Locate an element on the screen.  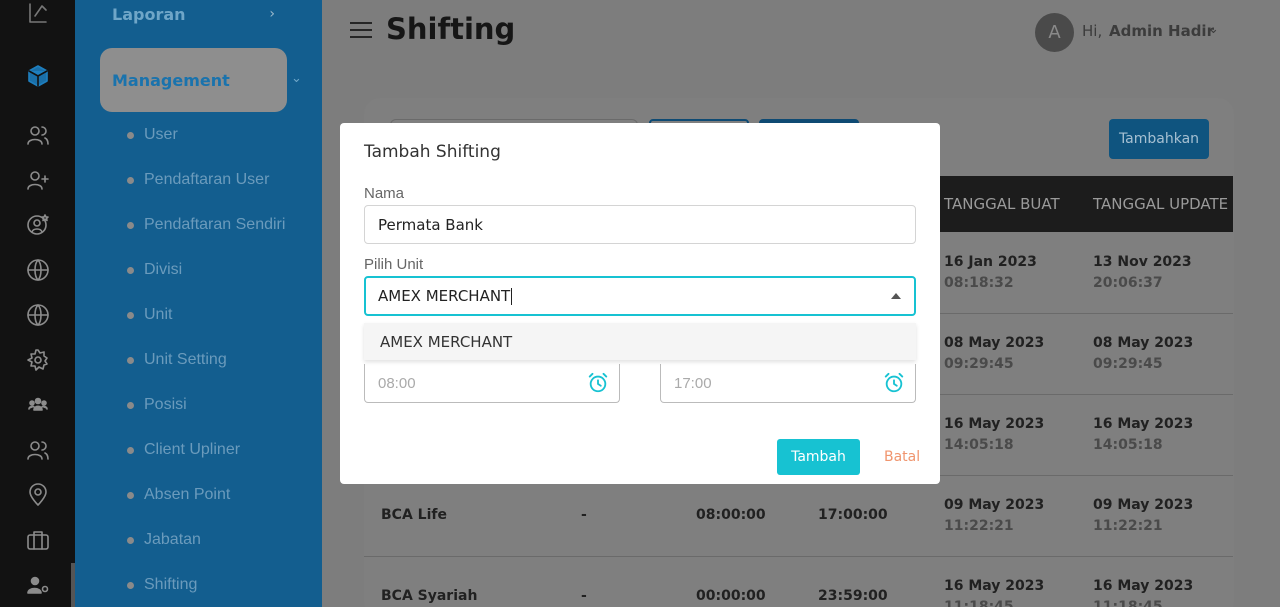
icon-rail is located at coordinates (37, 303).